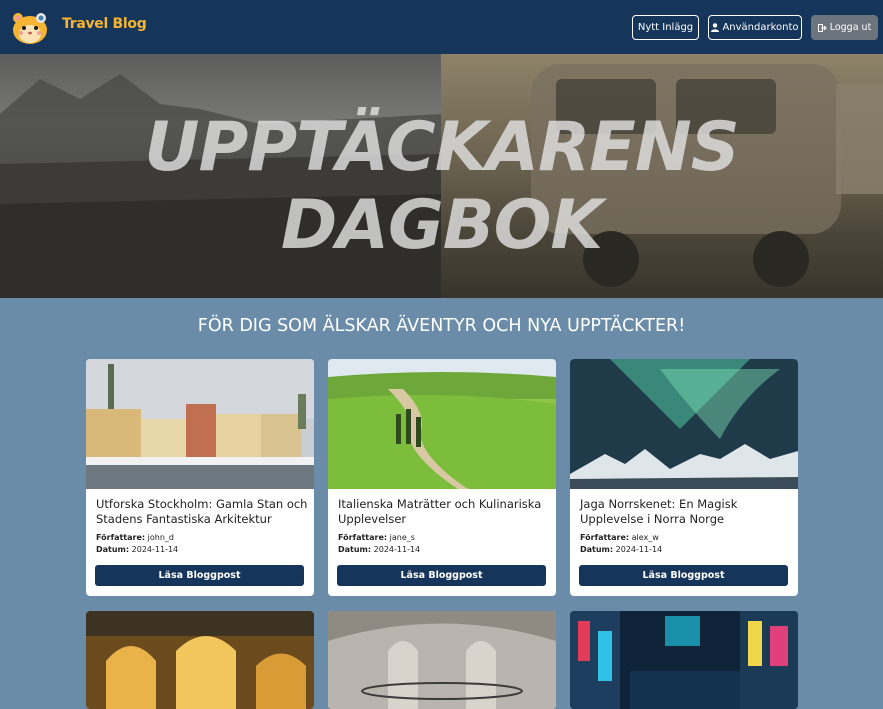  What do you see at coordinates (715, 27) in the screenshot?
I see `user-icon` at bounding box center [715, 27].